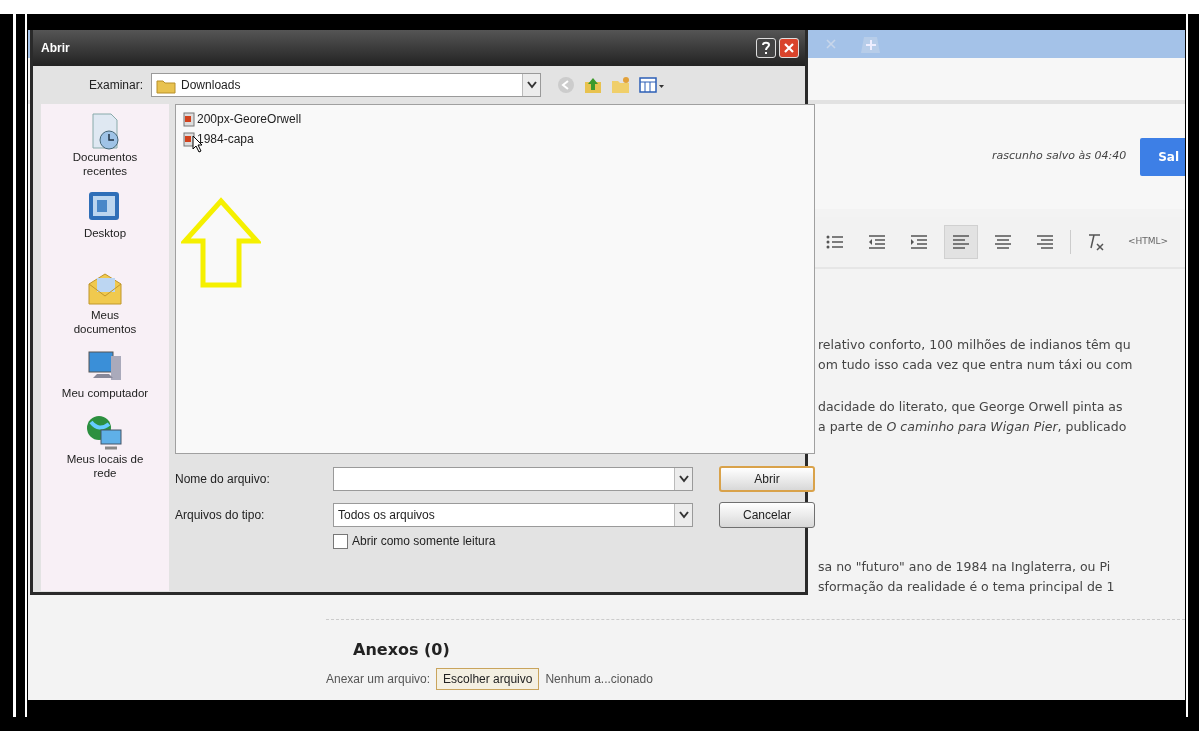 The height and width of the screenshot is (731, 1199). I want to click on paragraph-line: sa no "futuro" ano de 1984 na Inglaterra, ou Pi, so click(965, 567).